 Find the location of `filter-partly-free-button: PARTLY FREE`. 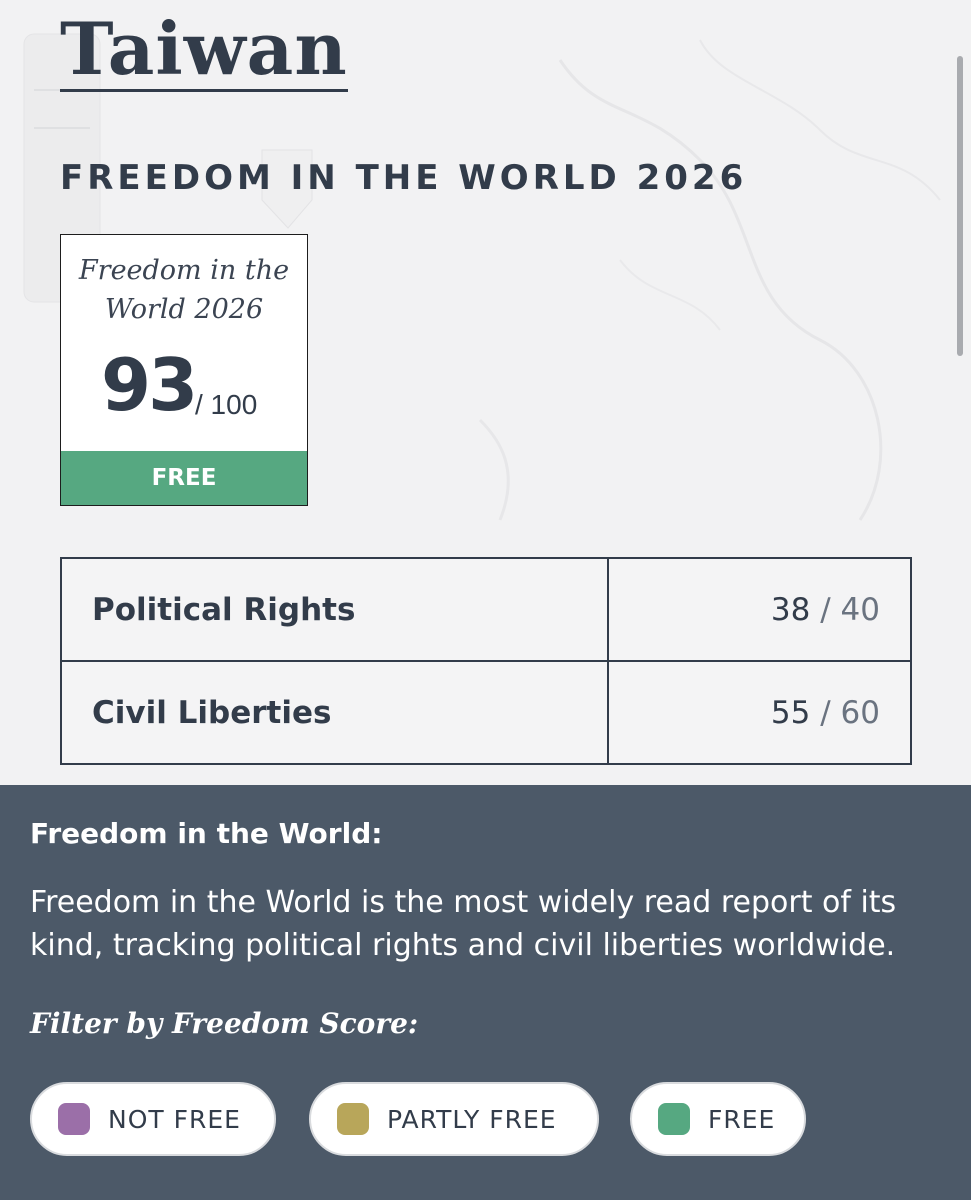

filter-partly-free-button: PARTLY FREE is located at coordinates (454, 1119).